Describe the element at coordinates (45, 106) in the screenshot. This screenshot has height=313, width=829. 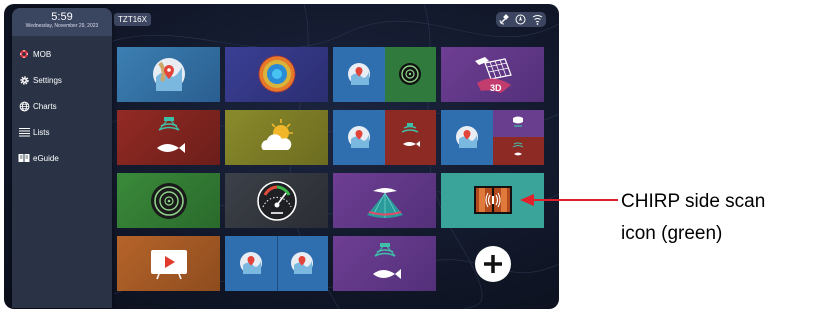
I see `sidebar-item-label: Charts` at that location.